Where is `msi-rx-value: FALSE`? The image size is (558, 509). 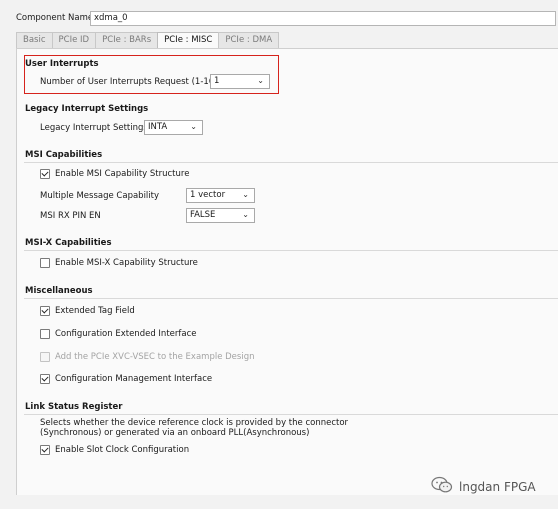 msi-rx-value: FALSE is located at coordinates (203, 215).